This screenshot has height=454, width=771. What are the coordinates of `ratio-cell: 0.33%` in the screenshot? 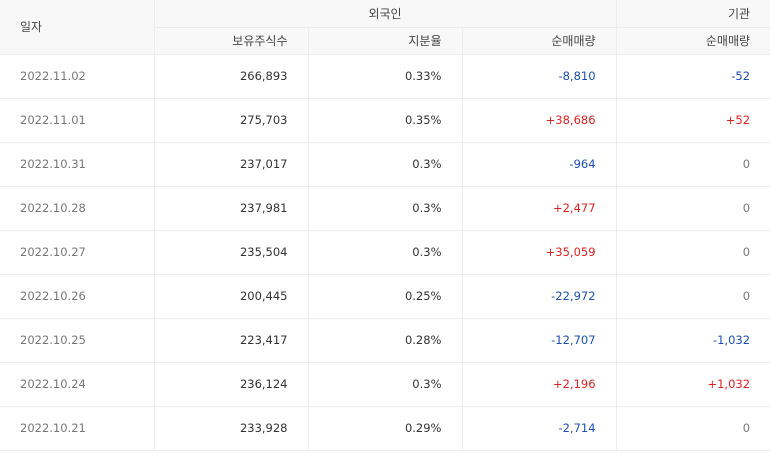 It's located at (385, 75).